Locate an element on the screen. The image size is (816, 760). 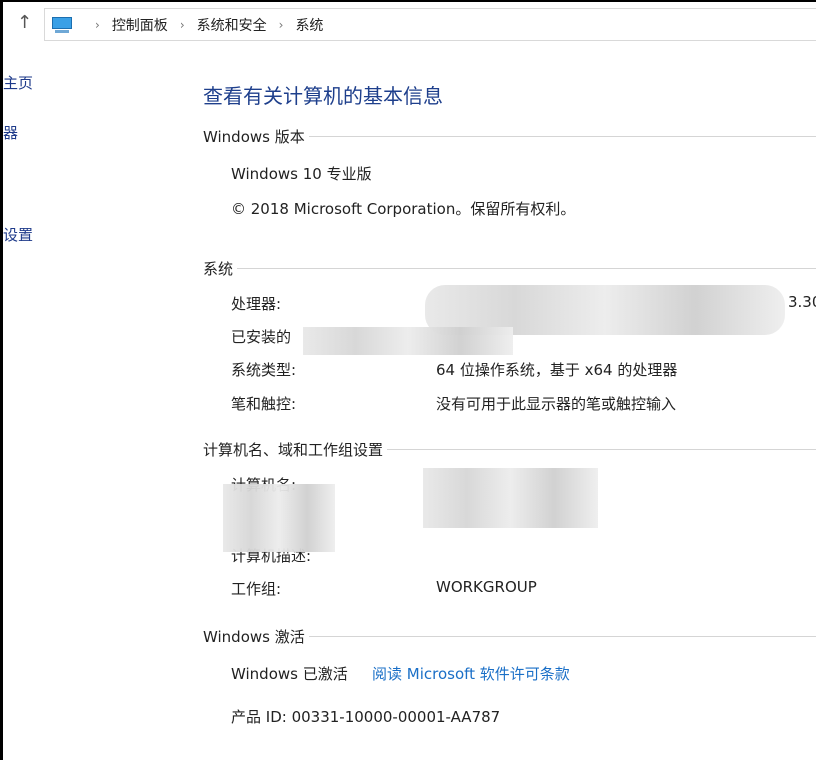
address-bar: › 控制面板 › 系统和安全 › 系统 is located at coordinates (430, 24).